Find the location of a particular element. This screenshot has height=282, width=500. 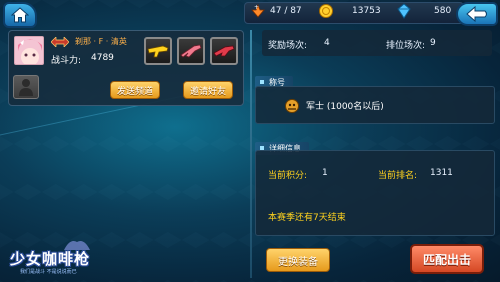

gem-value: 580 is located at coordinates (443, 11).